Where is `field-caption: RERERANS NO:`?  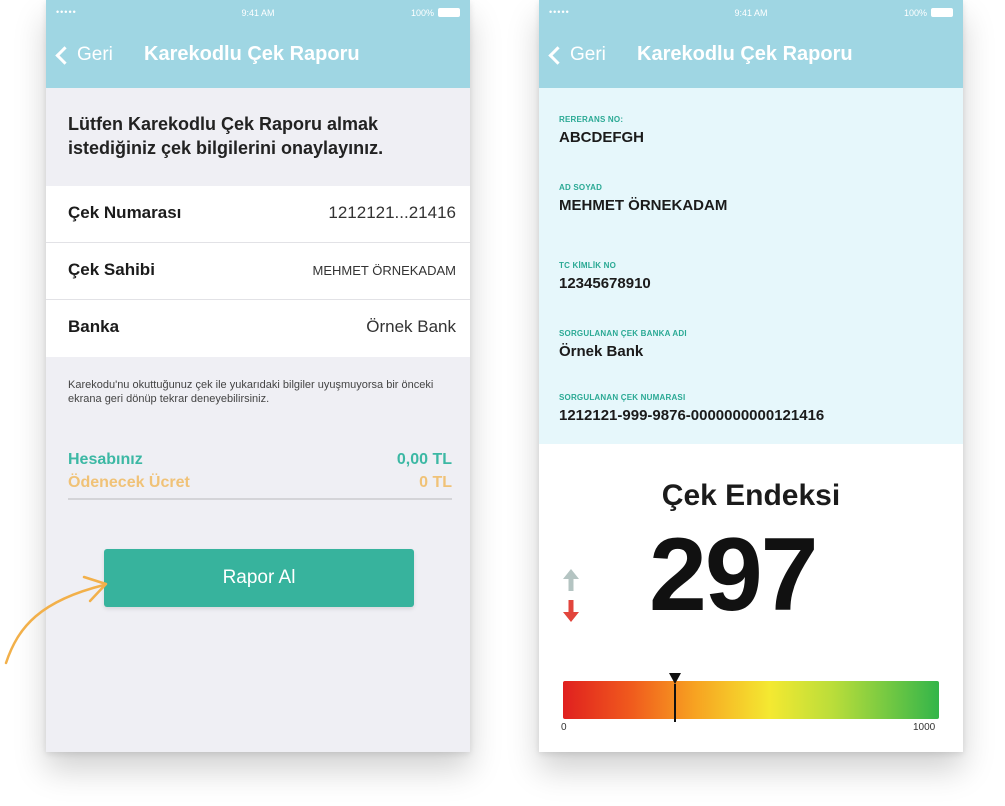 field-caption: RERERANS NO: is located at coordinates (591, 119).